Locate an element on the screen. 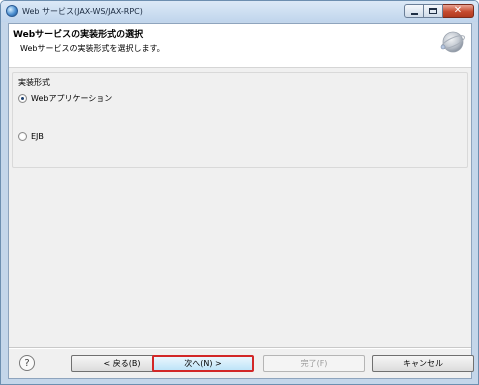 Image resolution: width=479 pixels, height=385 pixels. close-icon: ✕ is located at coordinates (458, 10).